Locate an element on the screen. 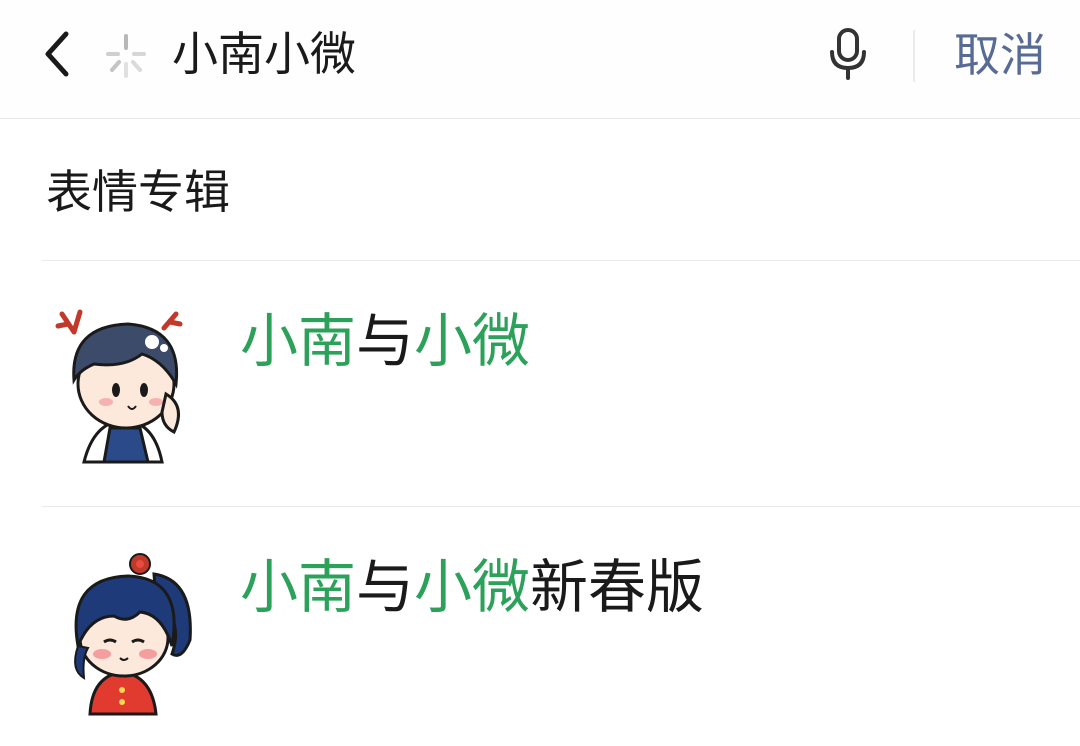 The height and width of the screenshot is (746, 1080). back-button is located at coordinates (56, 54).